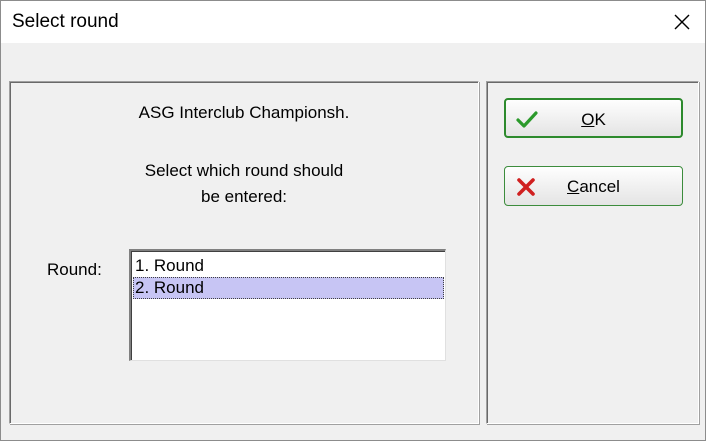  Describe the element at coordinates (287, 305) in the screenshot. I see `round-listbox: 1. Round 2. Round` at that location.